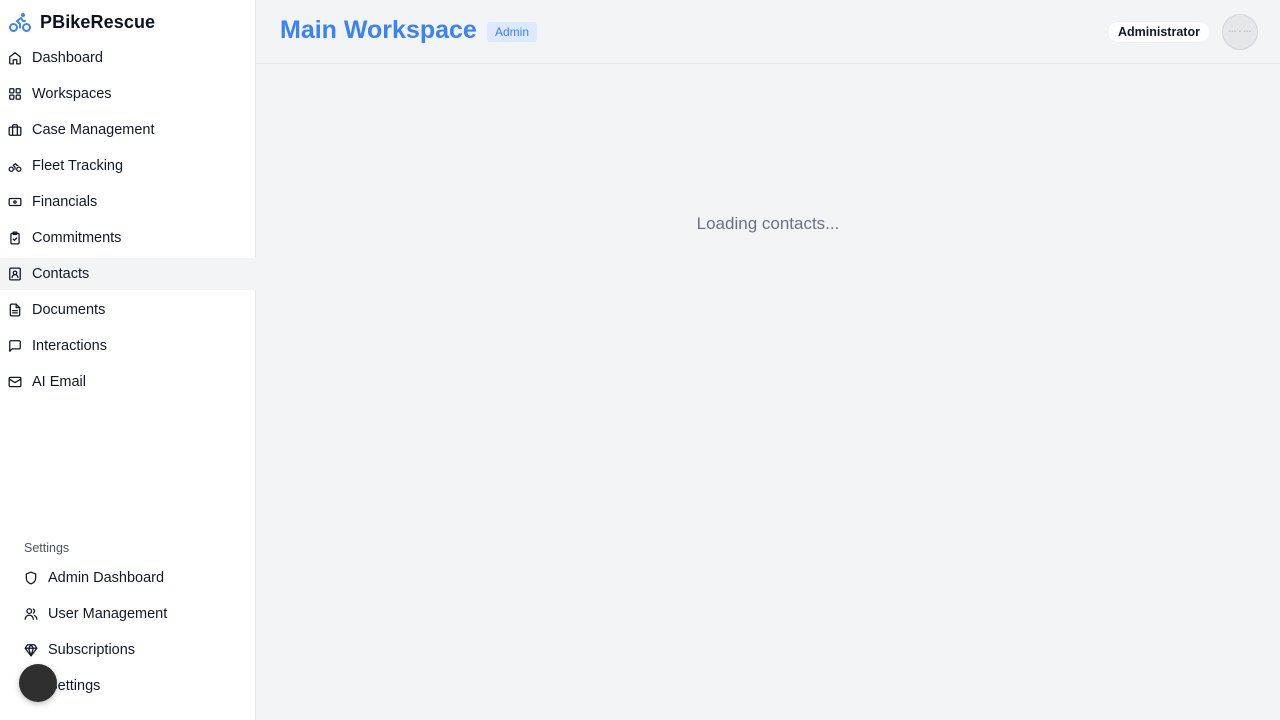 This screenshot has width=1280, height=720. I want to click on sidebar-item-label: Fleet Tracking, so click(78, 166).